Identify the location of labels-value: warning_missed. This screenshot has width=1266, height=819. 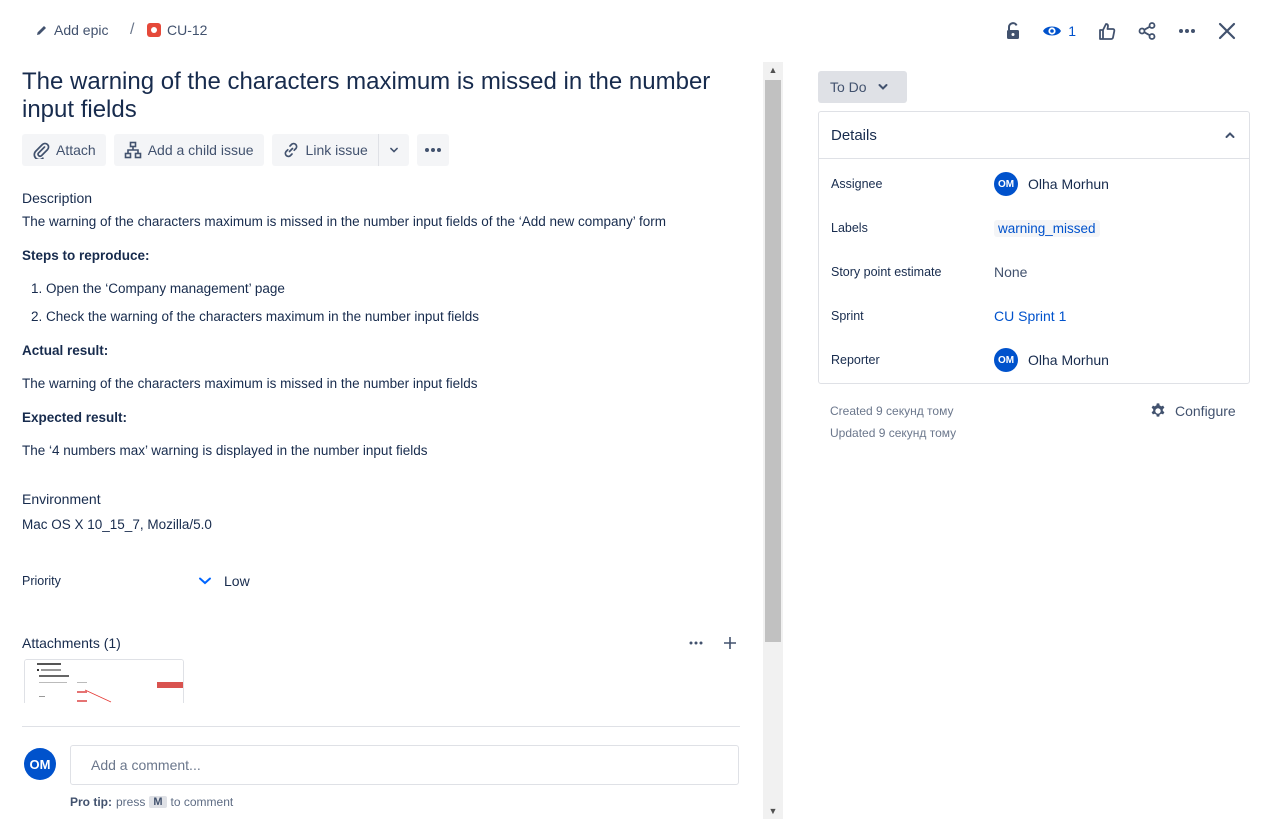
(1047, 228).